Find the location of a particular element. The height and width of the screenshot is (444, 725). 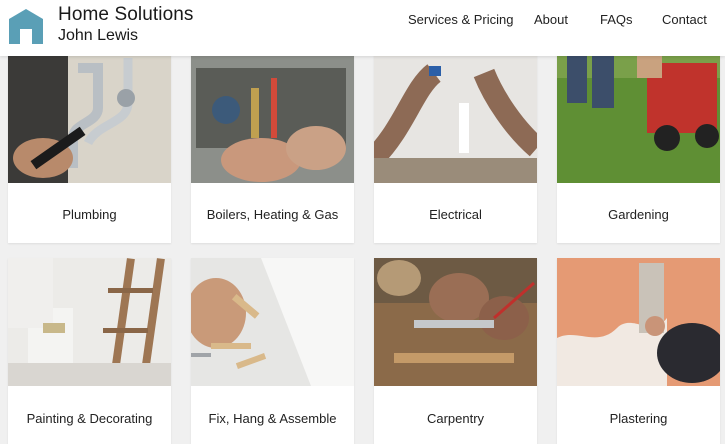

service-label: Painting & Decorating is located at coordinates (89, 418).